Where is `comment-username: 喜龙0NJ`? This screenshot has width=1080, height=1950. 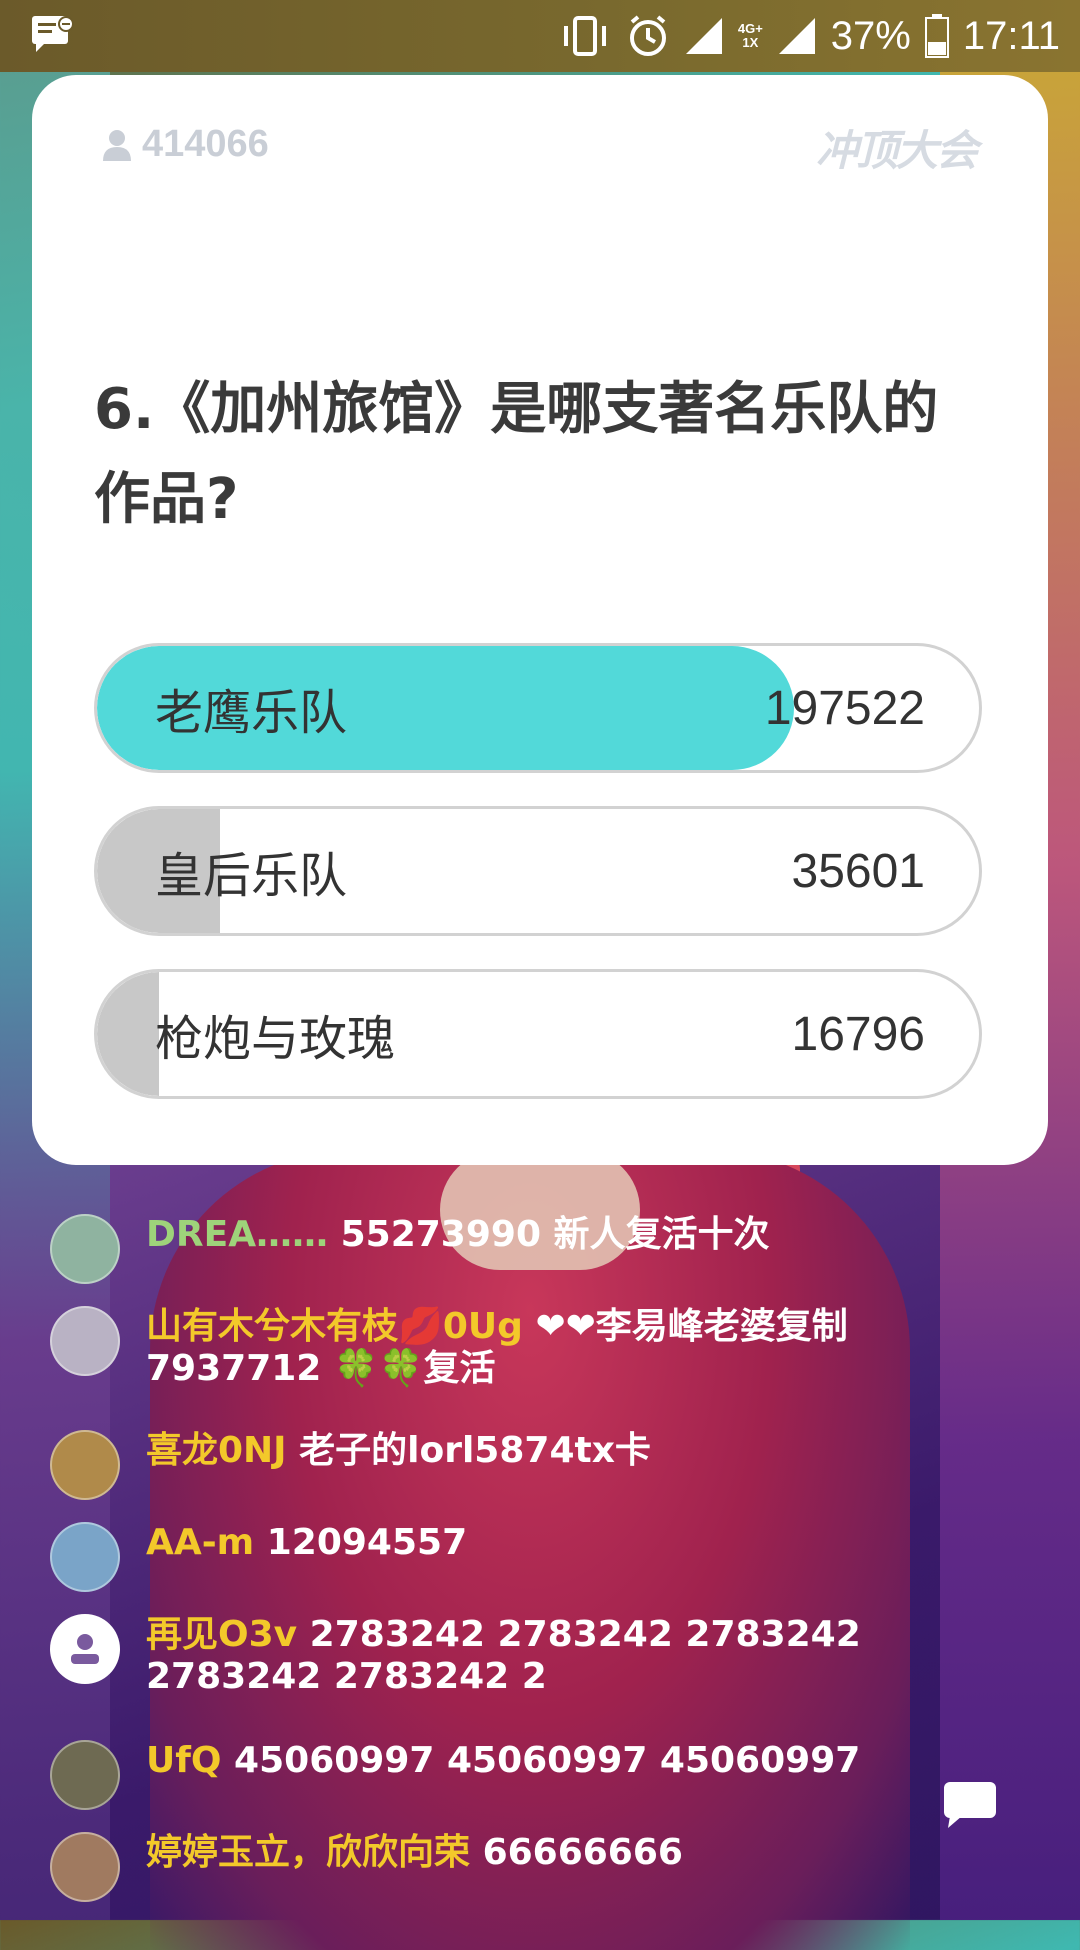
comment-username: 喜龙0NJ is located at coordinates (216, 1450).